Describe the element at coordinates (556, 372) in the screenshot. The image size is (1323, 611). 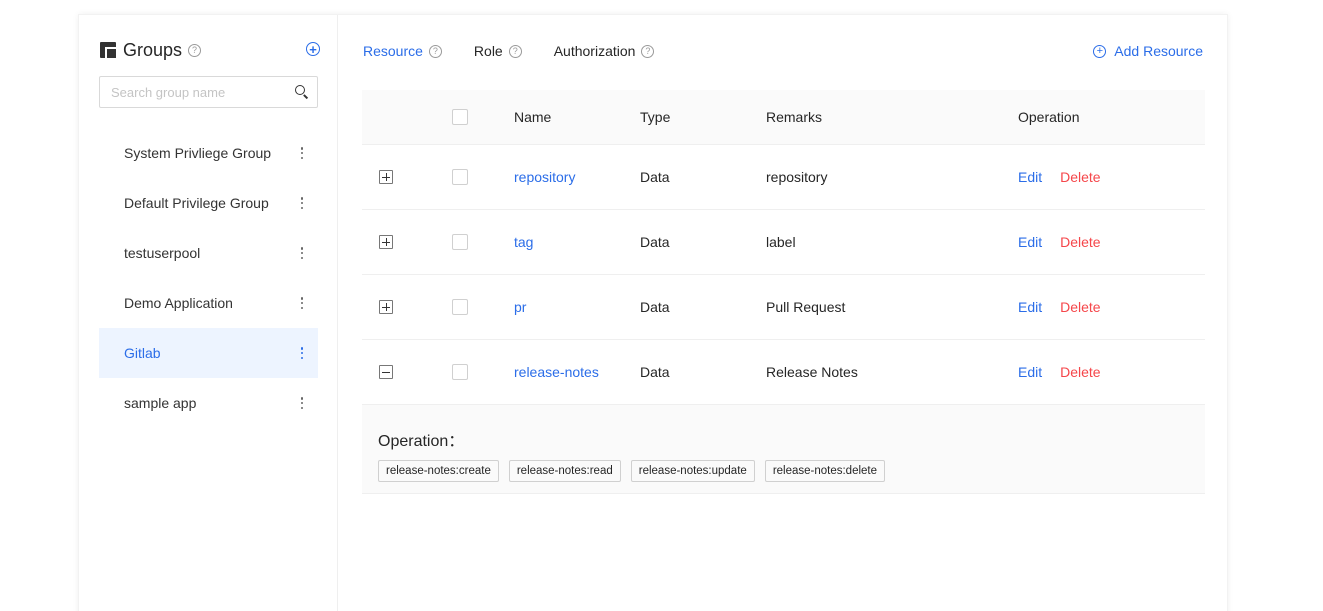
I see `resource-name-link: release-notes` at that location.